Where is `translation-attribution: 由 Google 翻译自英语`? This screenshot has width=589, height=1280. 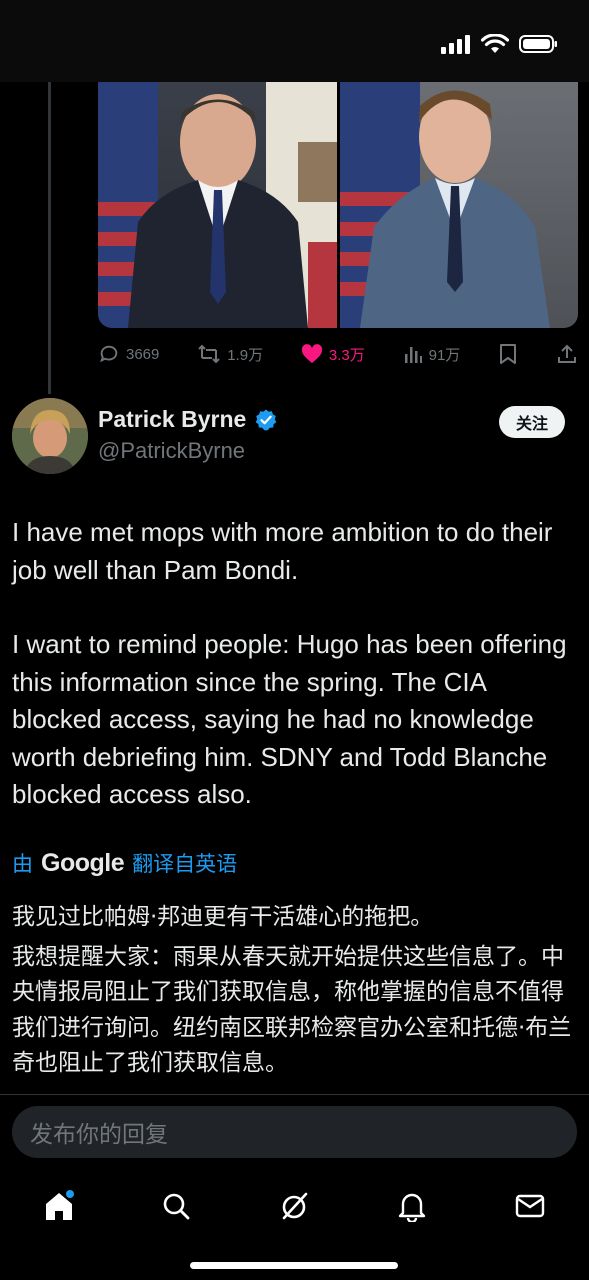
translation-attribution: 由 Google 翻译自英语 is located at coordinates (124, 863).